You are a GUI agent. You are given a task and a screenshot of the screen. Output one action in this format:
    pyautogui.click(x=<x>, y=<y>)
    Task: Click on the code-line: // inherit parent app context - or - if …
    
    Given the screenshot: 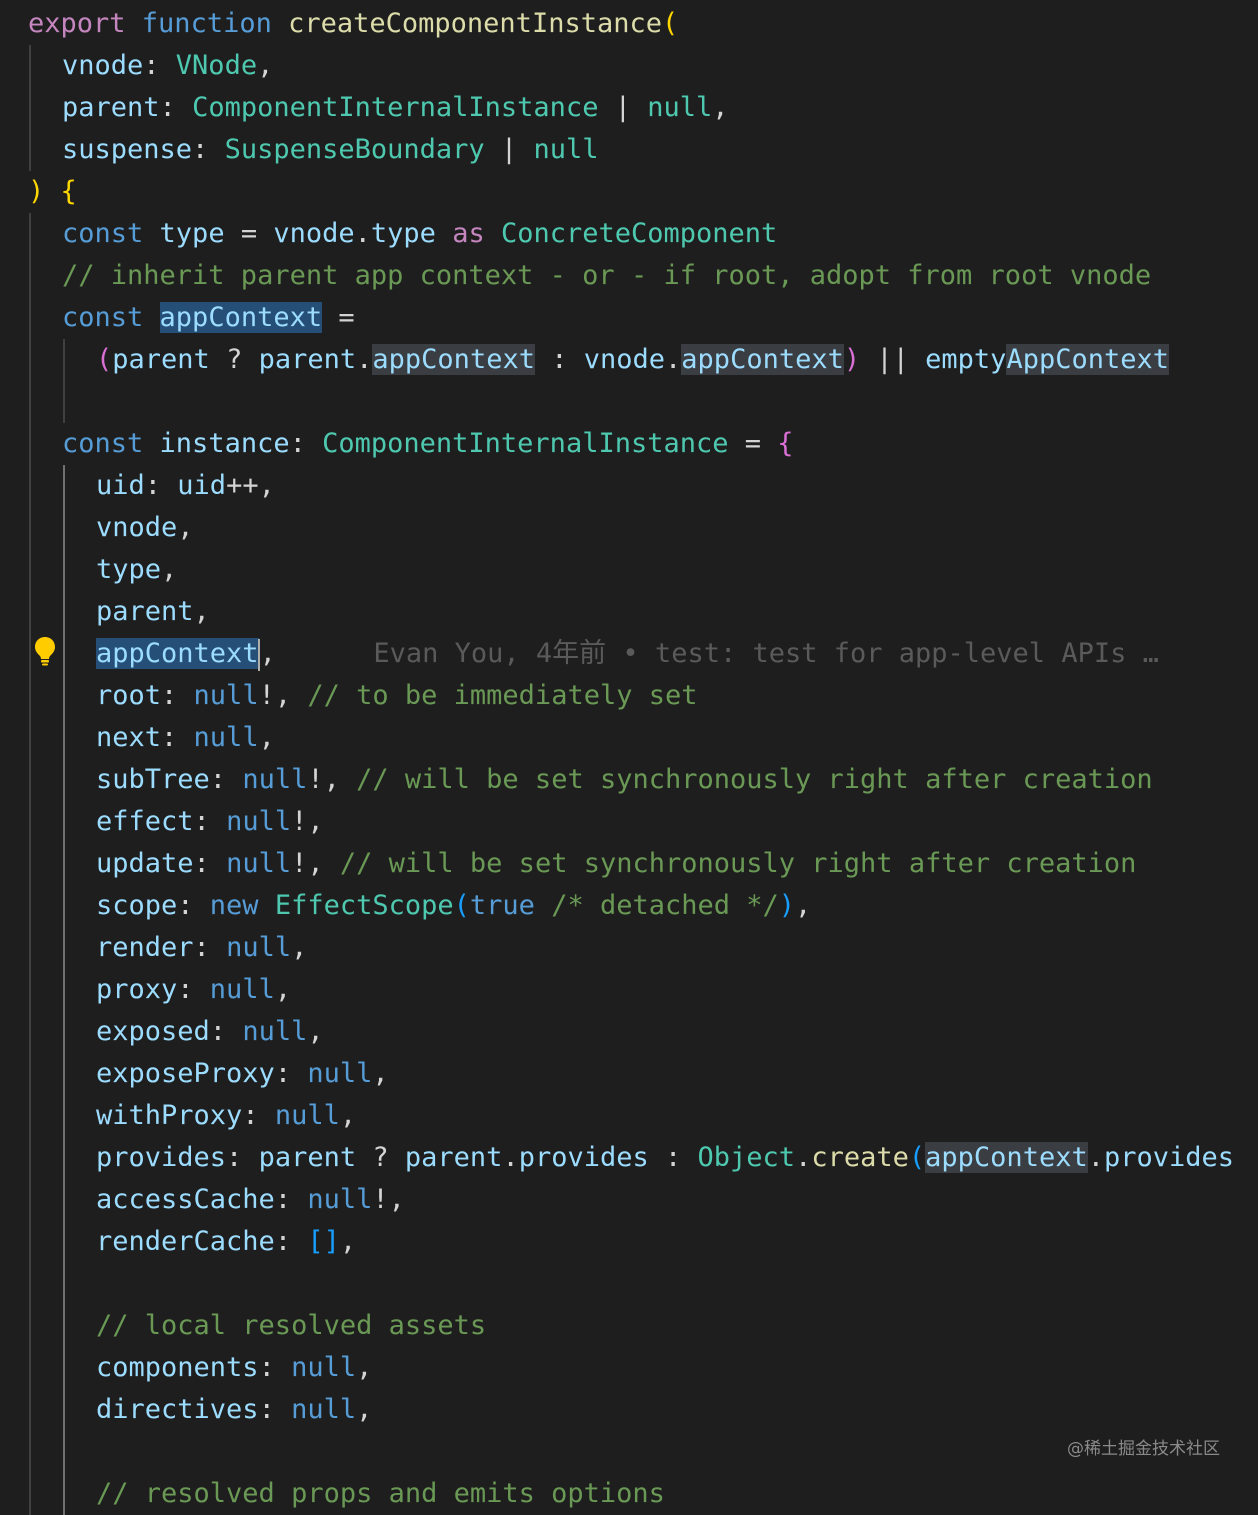 What is the action you would take?
    pyautogui.click(x=629, y=276)
    